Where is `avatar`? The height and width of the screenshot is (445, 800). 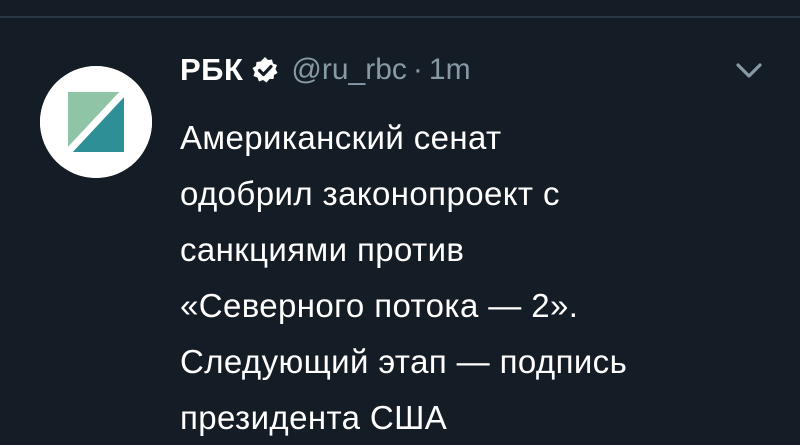
avatar is located at coordinates (96, 122).